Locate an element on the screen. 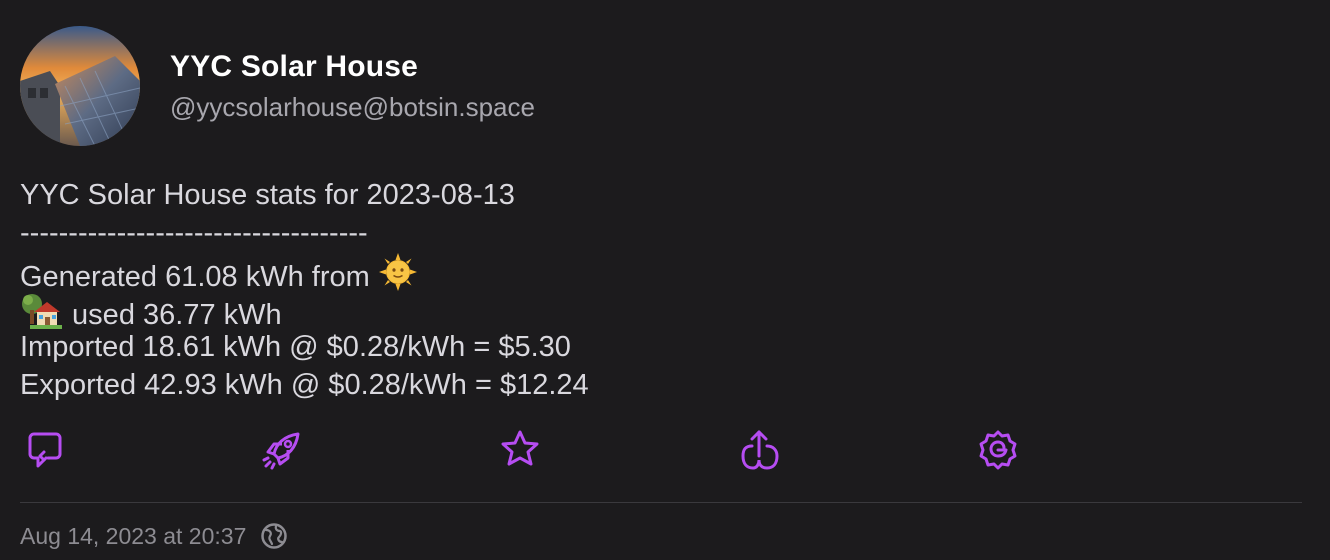  favourite-button is located at coordinates (520, 450).